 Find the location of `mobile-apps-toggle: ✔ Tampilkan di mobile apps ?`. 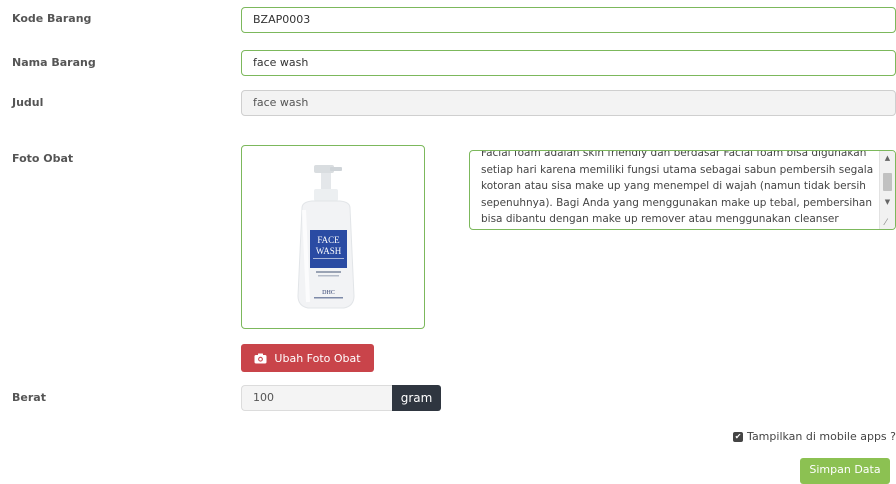

mobile-apps-toggle: ✔ Tampilkan di mobile apps ? is located at coordinates (814, 436).